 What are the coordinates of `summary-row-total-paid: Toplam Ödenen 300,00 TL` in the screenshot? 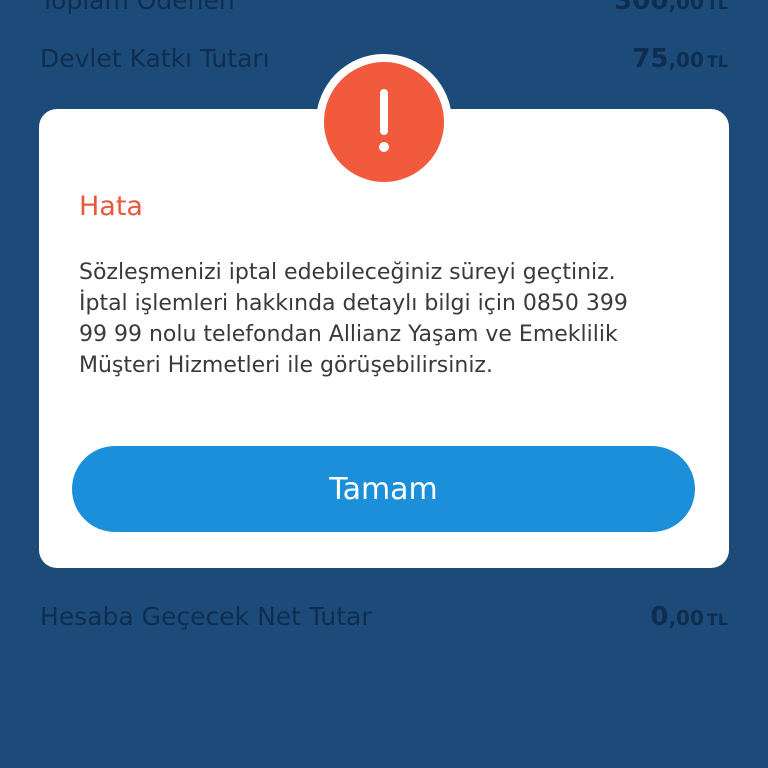 It's located at (384, 8).